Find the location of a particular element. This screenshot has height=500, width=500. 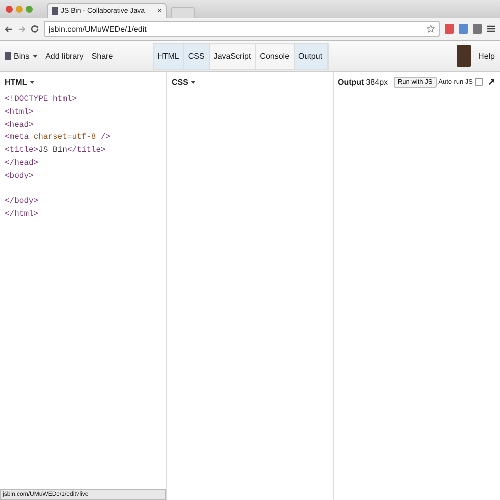

star-icon is located at coordinates (431, 29).